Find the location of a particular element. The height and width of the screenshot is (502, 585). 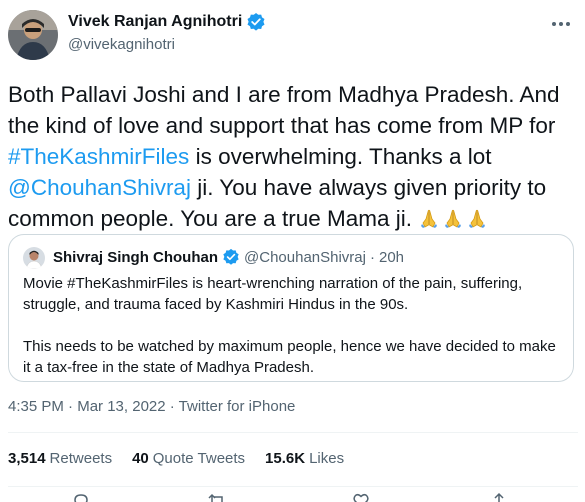

quote-tweets-count: 40 is located at coordinates (140, 458).